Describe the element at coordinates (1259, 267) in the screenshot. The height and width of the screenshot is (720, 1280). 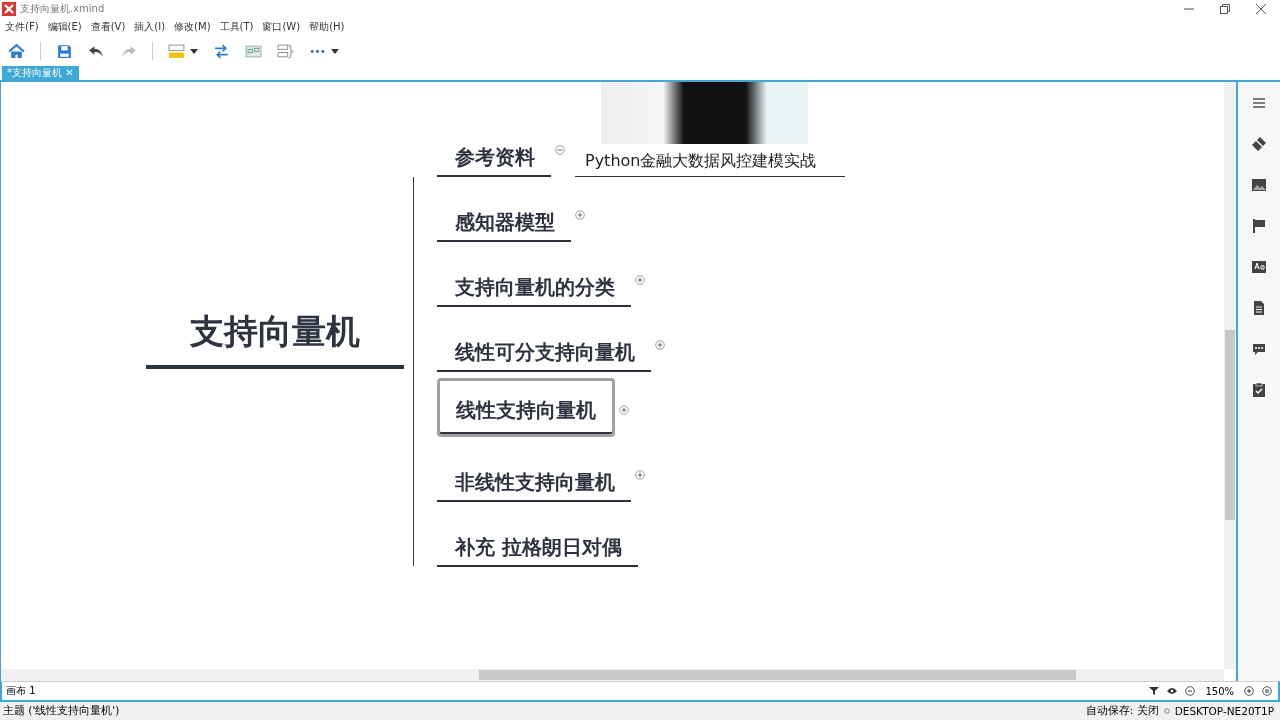
I see `text-style-icon` at that location.